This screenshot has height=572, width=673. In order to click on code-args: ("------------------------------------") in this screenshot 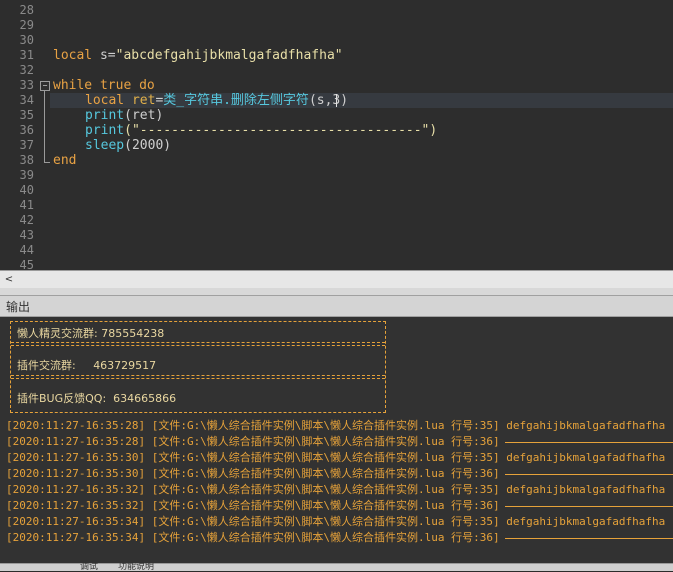, I will do `click(281, 130)`.